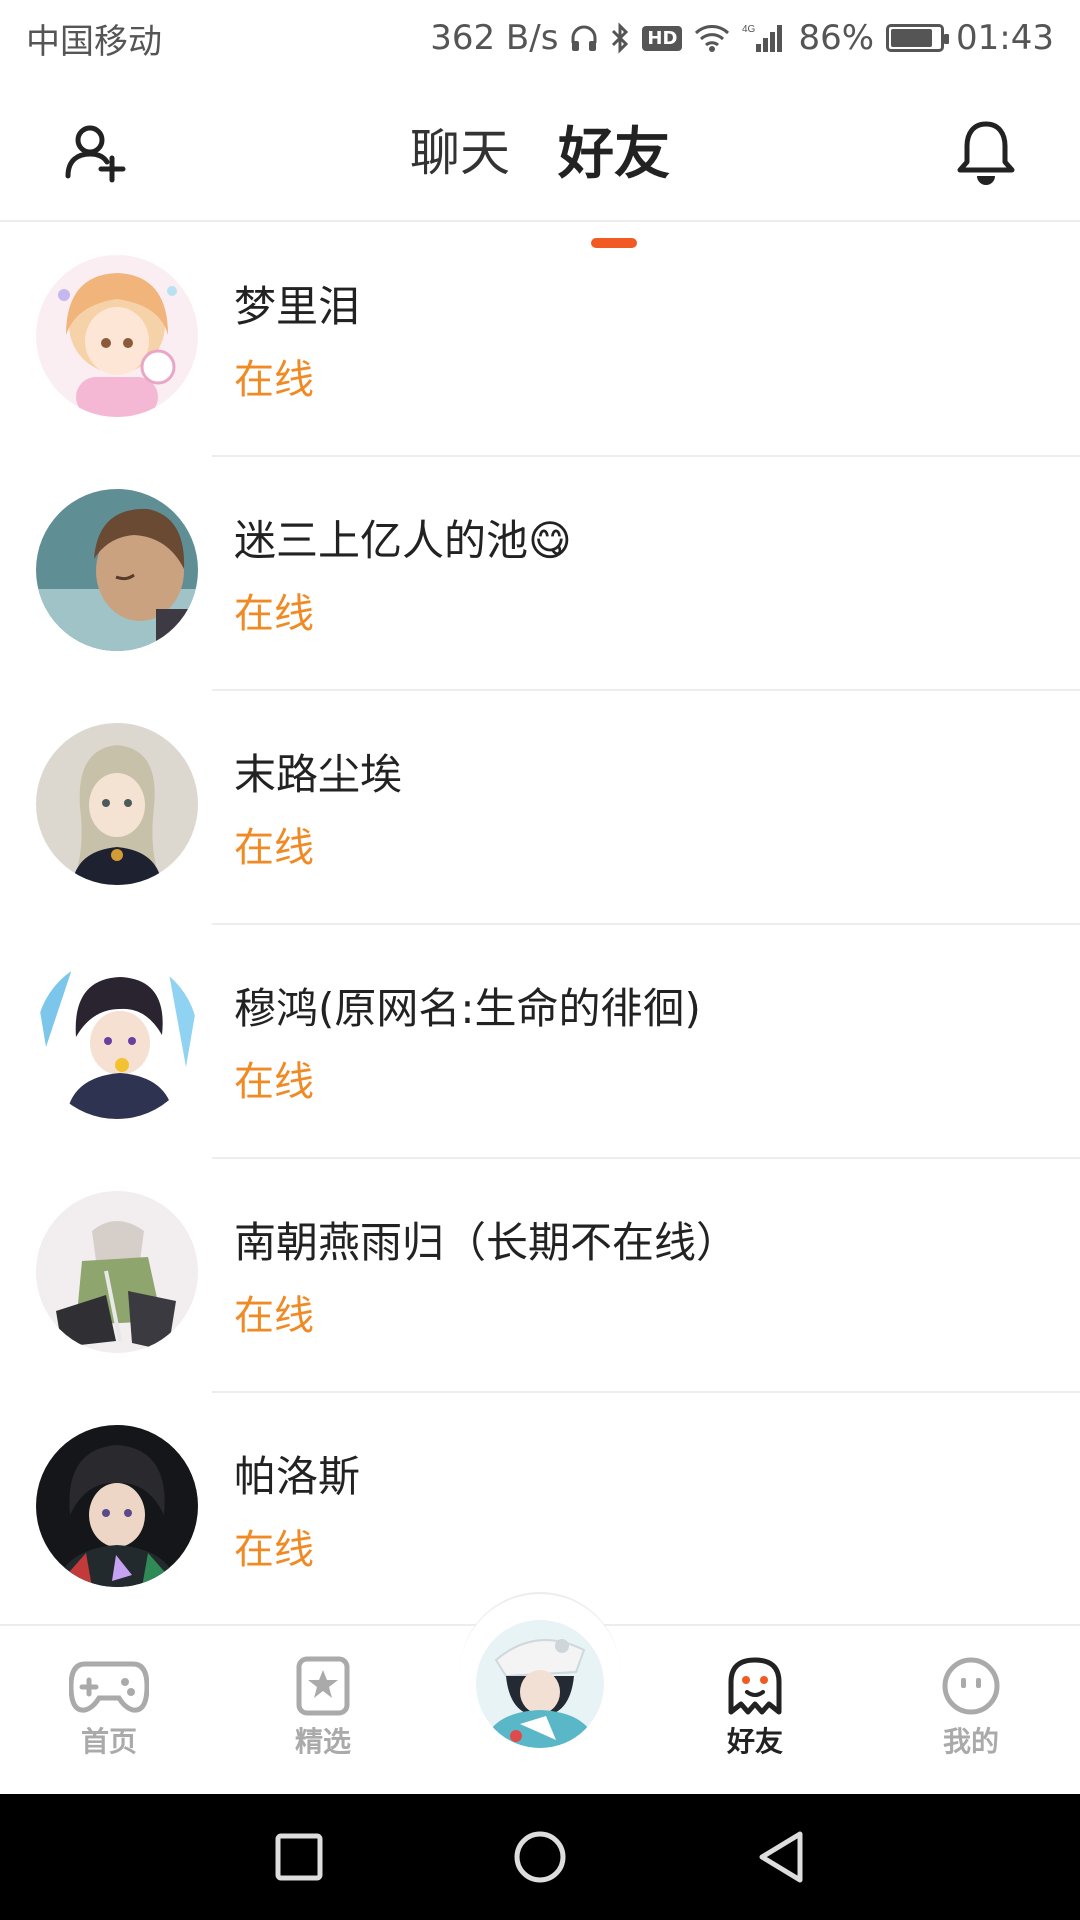  I want to click on ghost-icon, so click(755, 1686).